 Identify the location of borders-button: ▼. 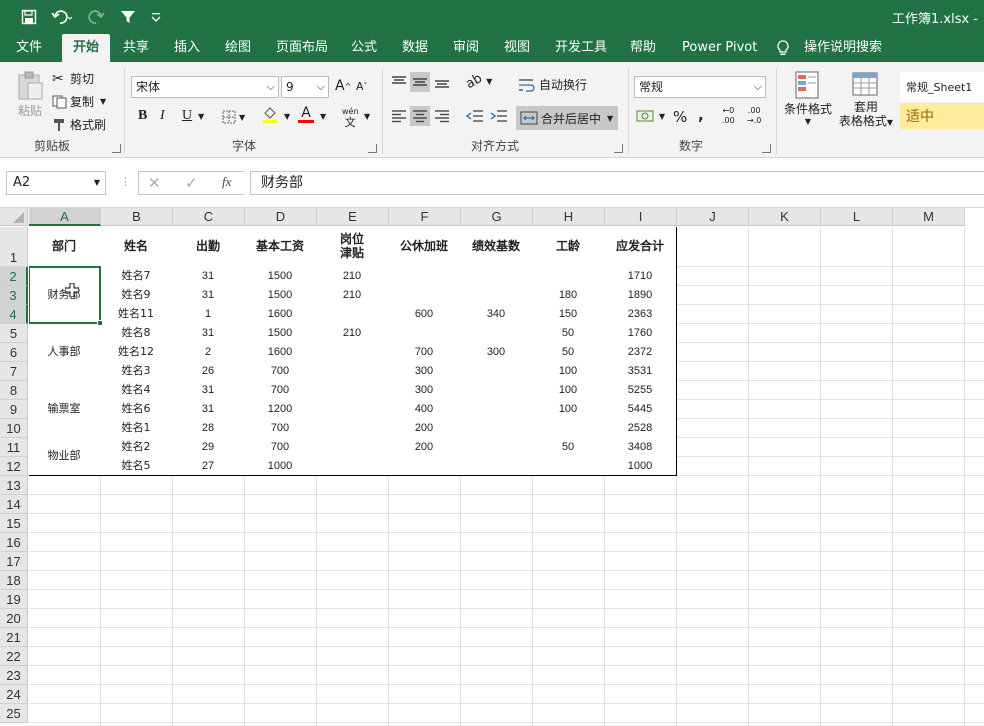
(233, 117).